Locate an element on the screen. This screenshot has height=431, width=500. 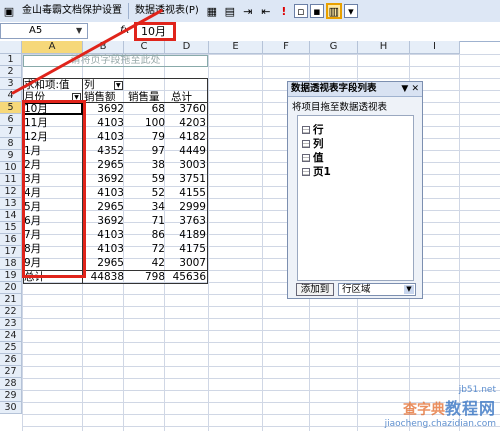
toolbar-overflow-icon: ▾ is located at coordinates (350, 11).